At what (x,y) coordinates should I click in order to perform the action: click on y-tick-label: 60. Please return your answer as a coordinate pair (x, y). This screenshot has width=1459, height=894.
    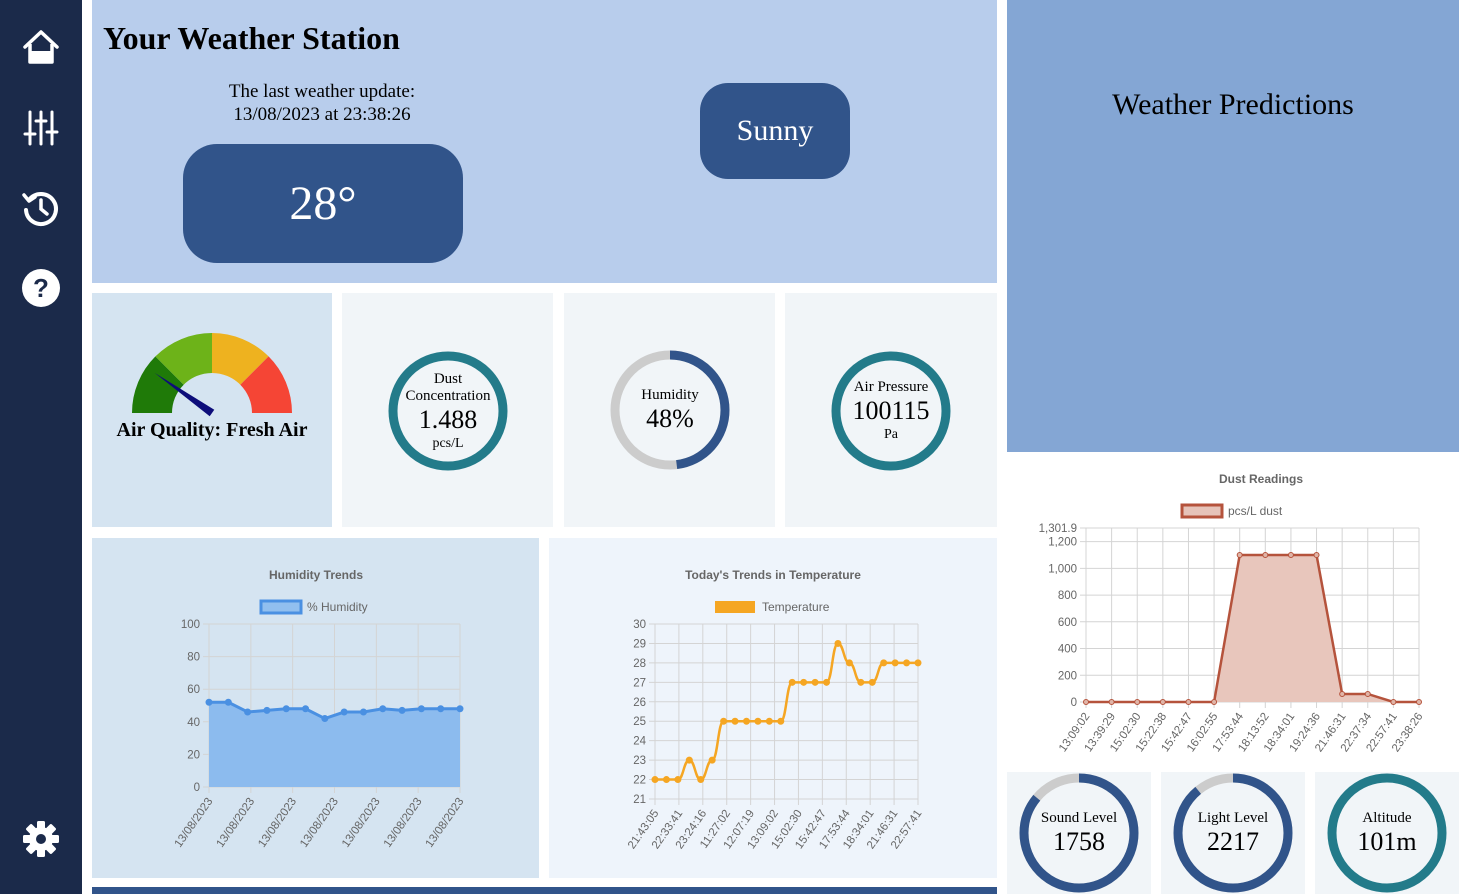
    Looking at the image, I should click on (193, 690).